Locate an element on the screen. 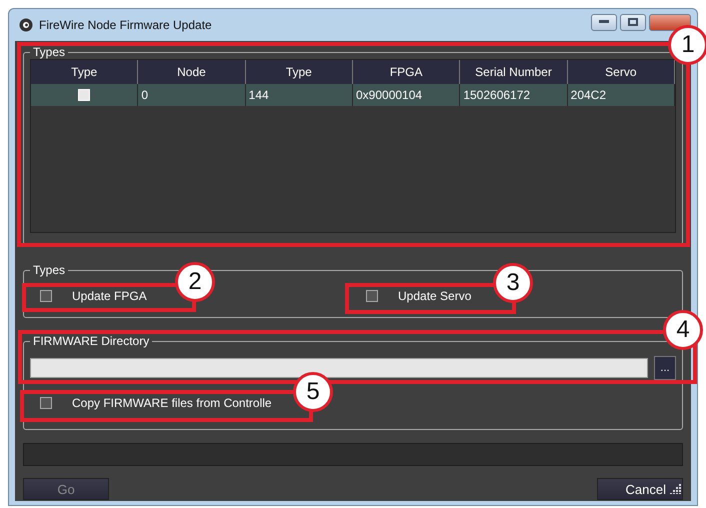 This screenshot has width=706, height=508. table-cell: 0 is located at coordinates (192, 95).